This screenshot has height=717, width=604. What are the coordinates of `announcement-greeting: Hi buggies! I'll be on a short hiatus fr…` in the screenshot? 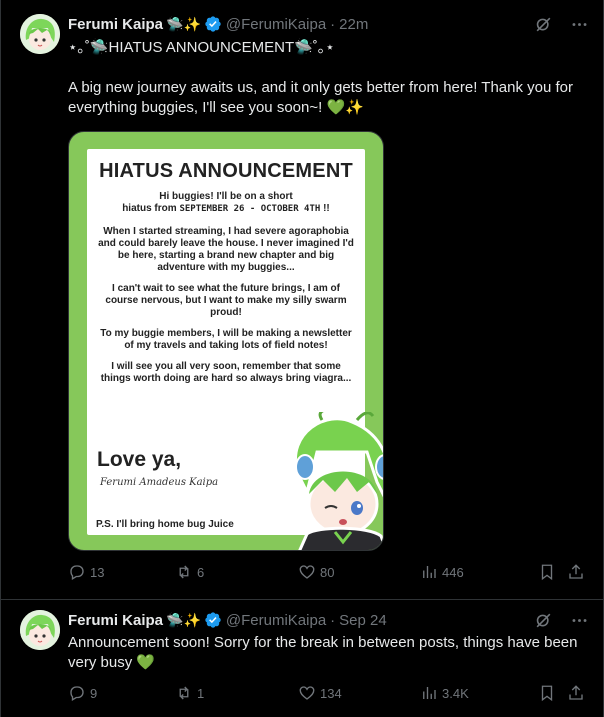 It's located at (226, 203).